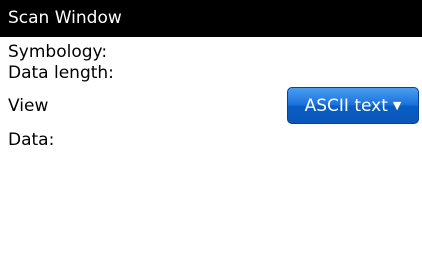  I want to click on data-label: Data:, so click(31, 140).